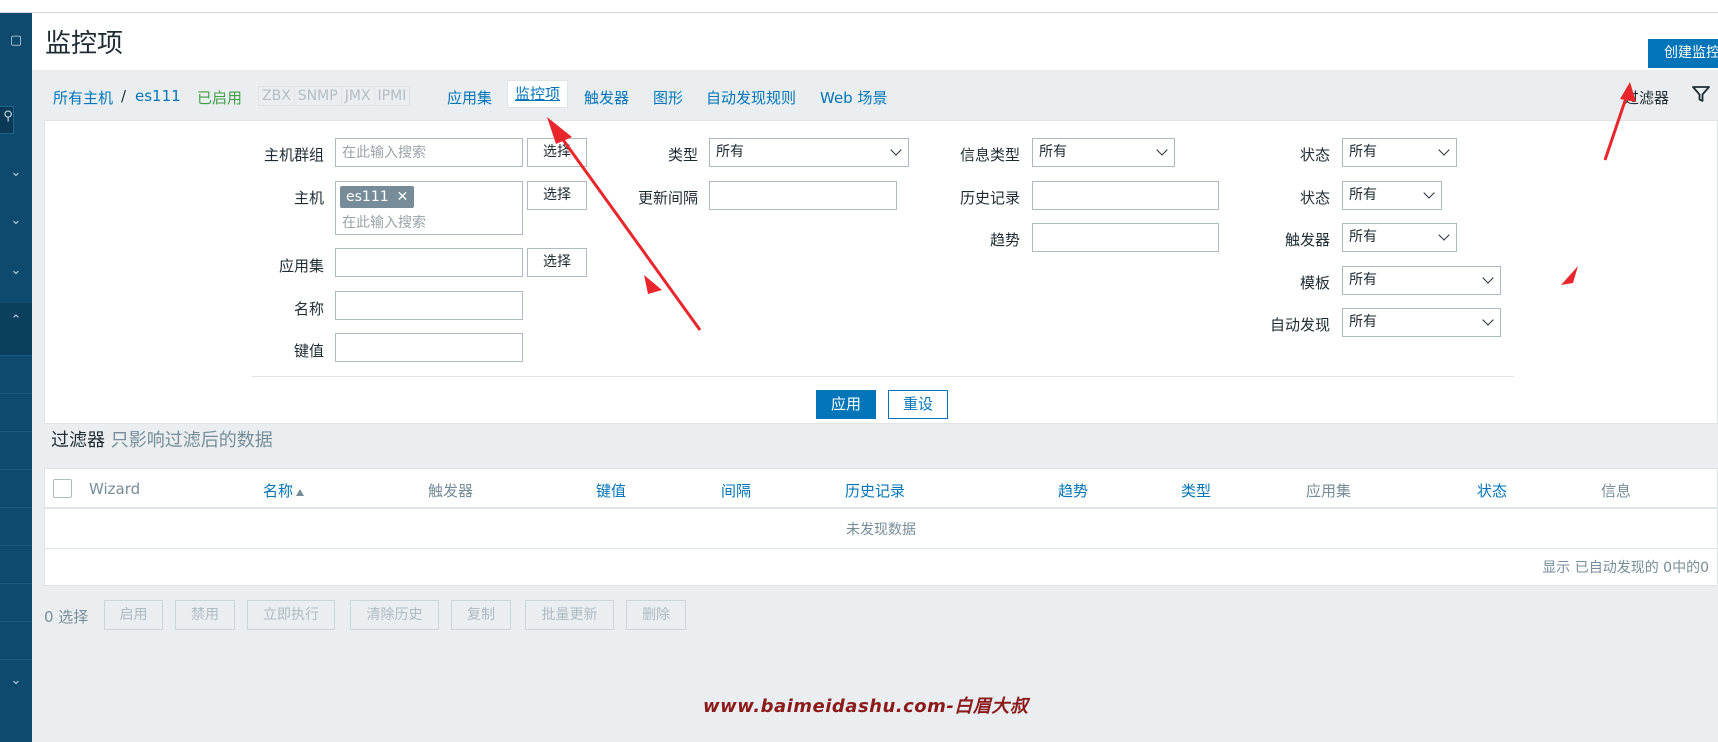 This screenshot has height=742, width=1718. Describe the element at coordinates (16, 40) in the screenshot. I see `sidebar-logo-icon: ▢` at that location.